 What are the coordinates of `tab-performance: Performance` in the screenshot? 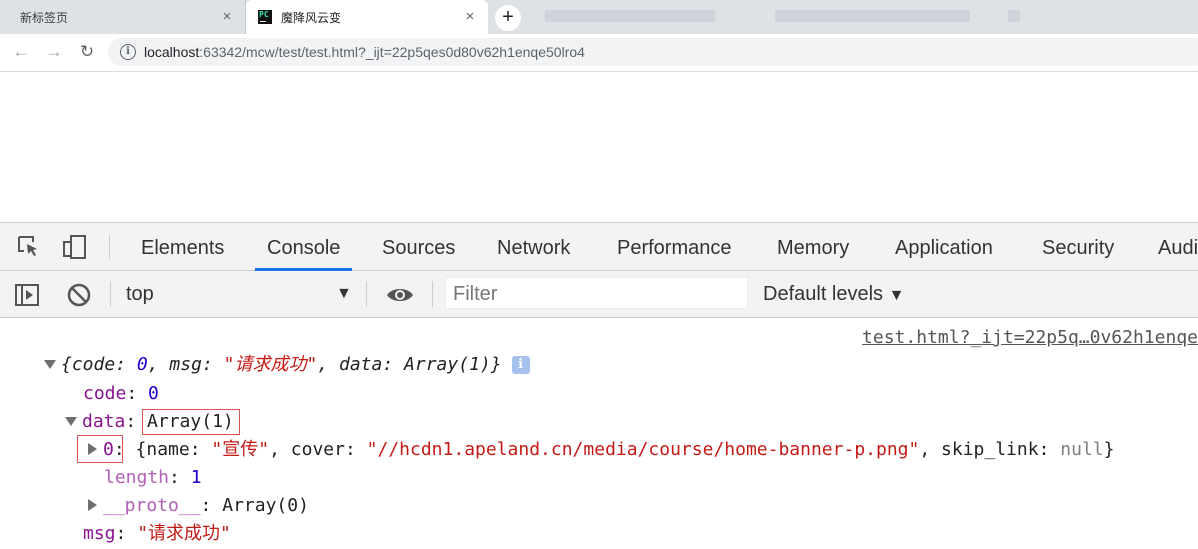 It's located at (674, 246).